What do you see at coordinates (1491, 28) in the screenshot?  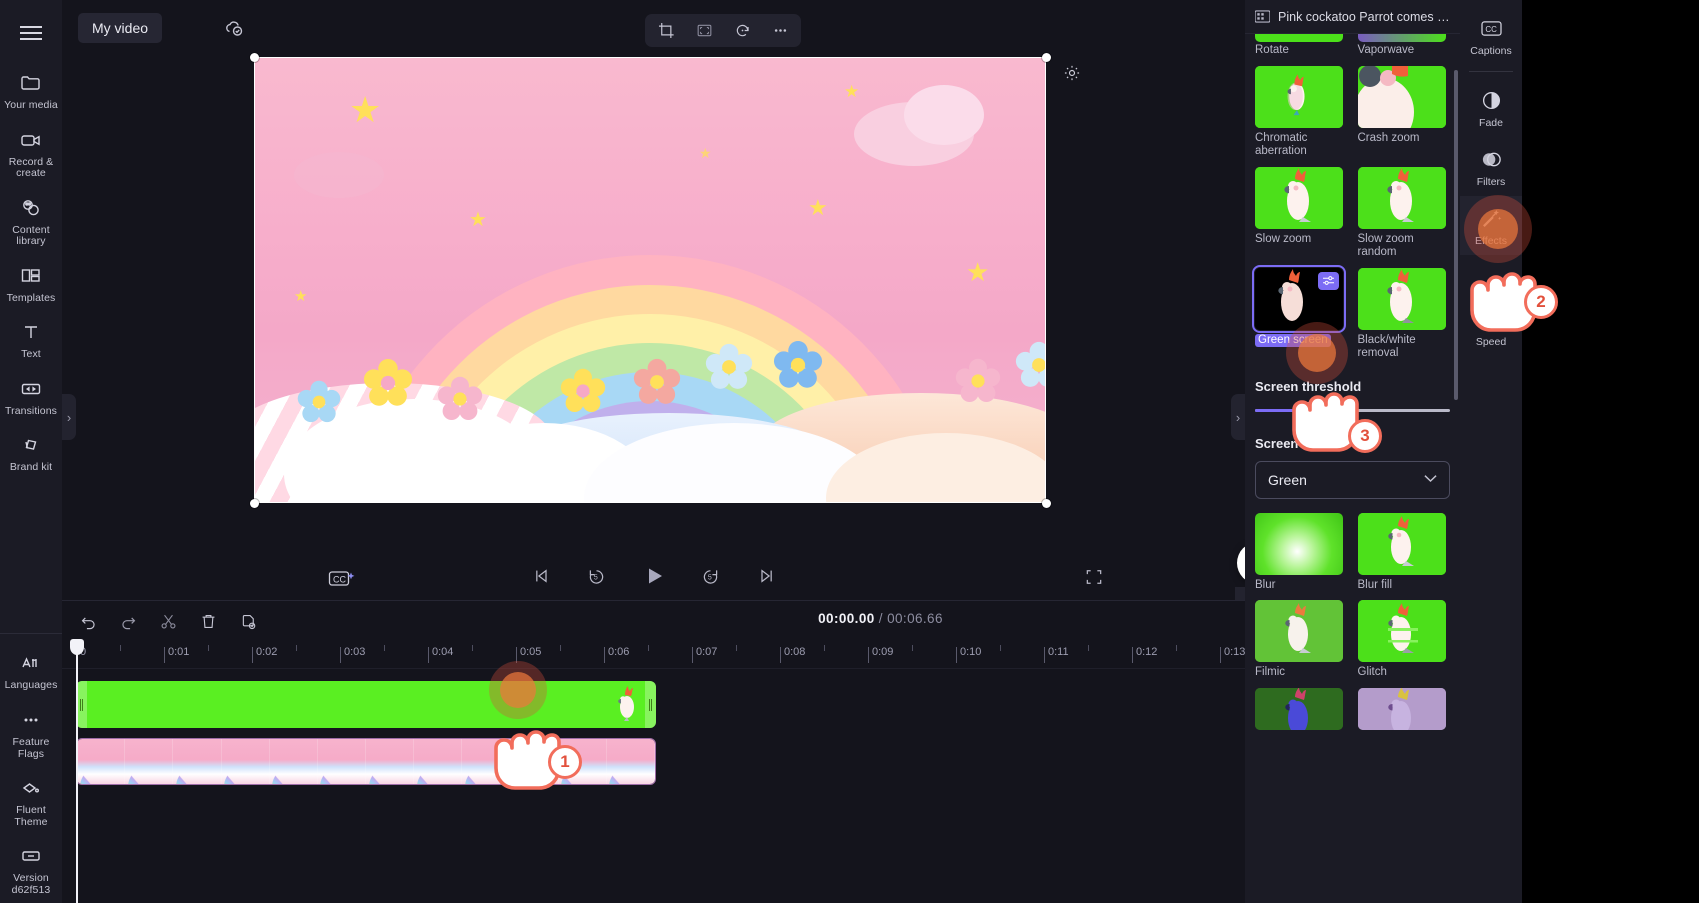 I see `captions-cc-icon: CC` at bounding box center [1491, 28].